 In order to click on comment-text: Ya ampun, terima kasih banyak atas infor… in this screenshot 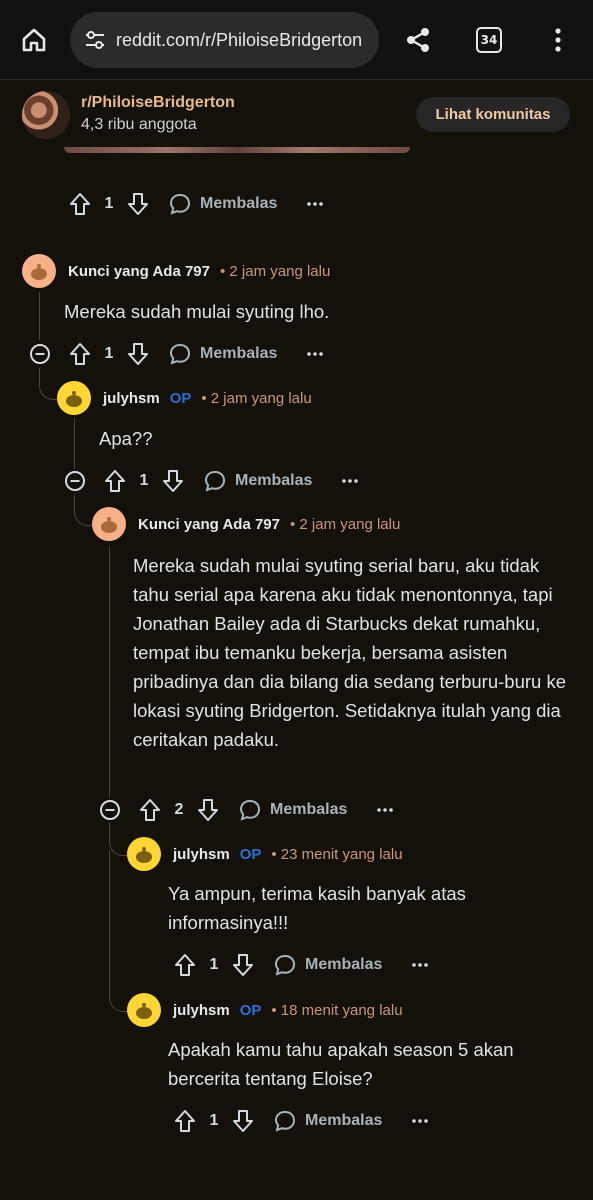, I will do `click(317, 908)`.